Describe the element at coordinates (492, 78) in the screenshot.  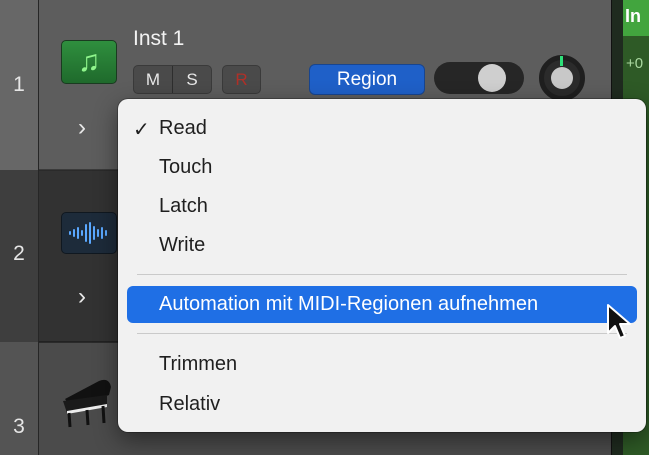
I see `toggle-knob` at that location.